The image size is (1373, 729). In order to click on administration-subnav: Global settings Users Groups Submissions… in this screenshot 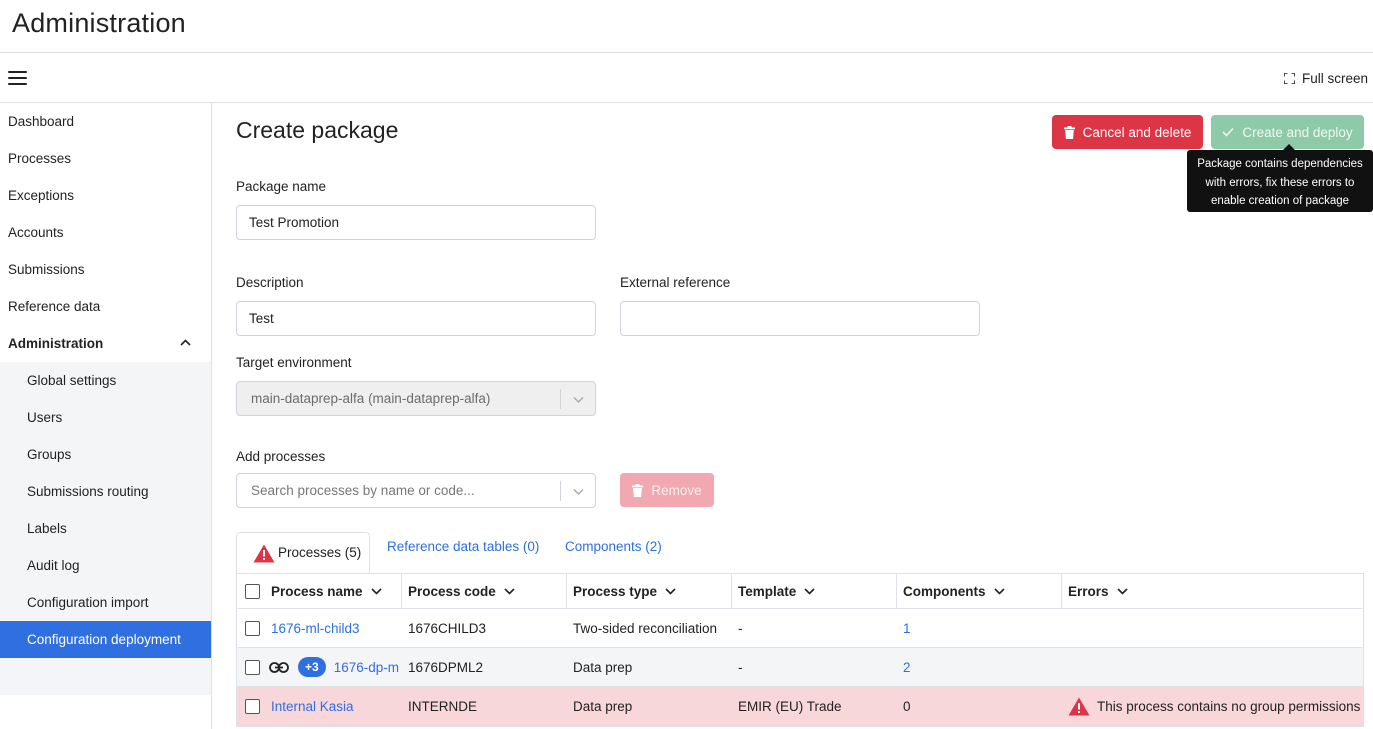, I will do `click(105, 528)`.